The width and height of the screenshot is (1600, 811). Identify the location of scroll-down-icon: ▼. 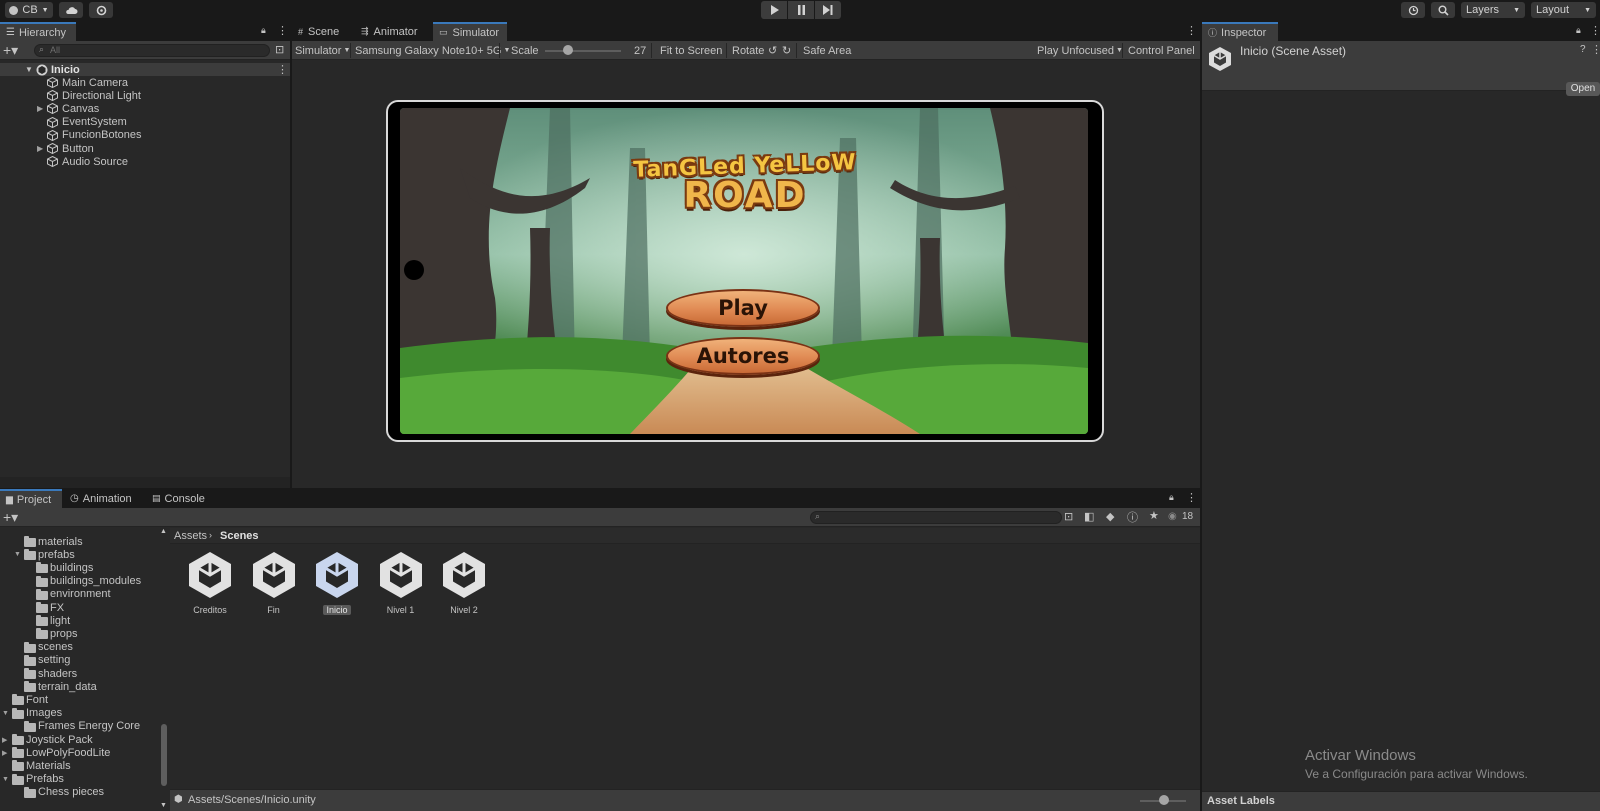
(163, 805).